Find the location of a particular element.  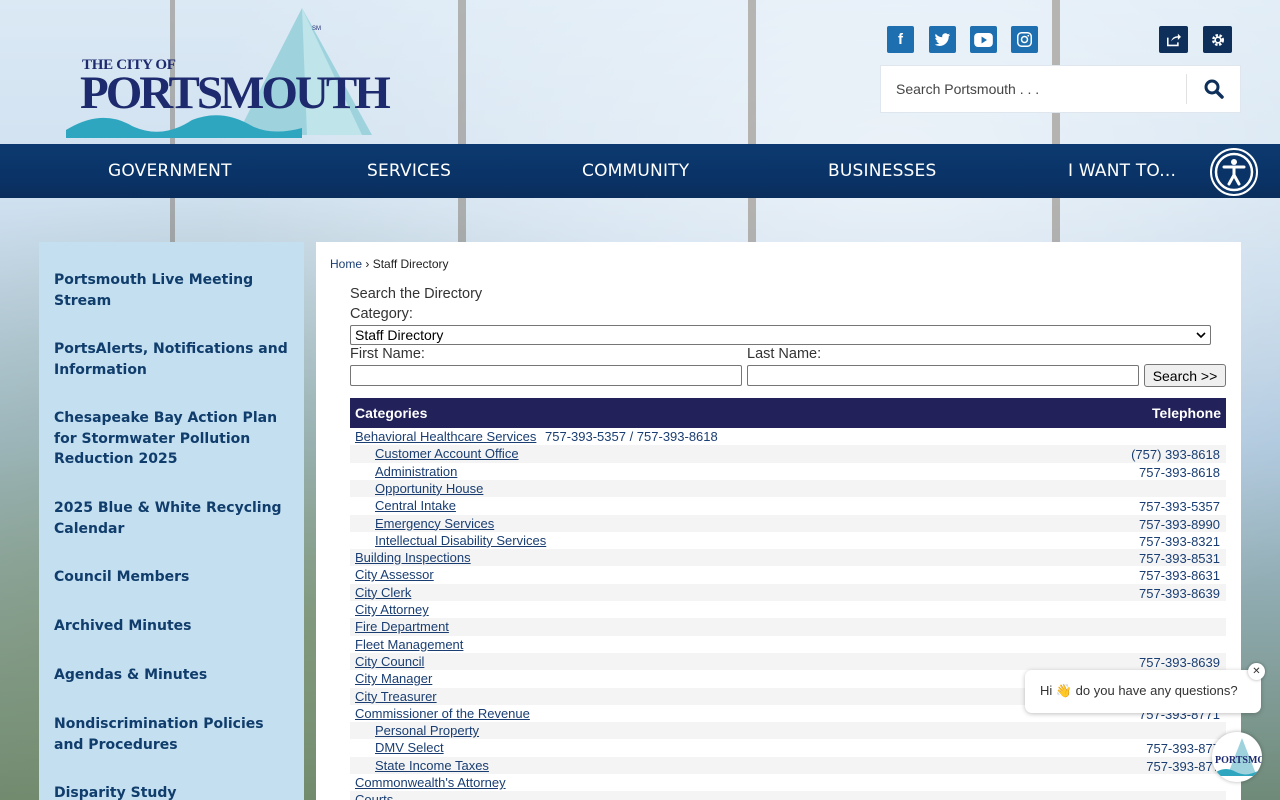

sidebar-item-recycling-calendar: 2025 Blue & White Recycling Calendar is located at coordinates (171, 518).